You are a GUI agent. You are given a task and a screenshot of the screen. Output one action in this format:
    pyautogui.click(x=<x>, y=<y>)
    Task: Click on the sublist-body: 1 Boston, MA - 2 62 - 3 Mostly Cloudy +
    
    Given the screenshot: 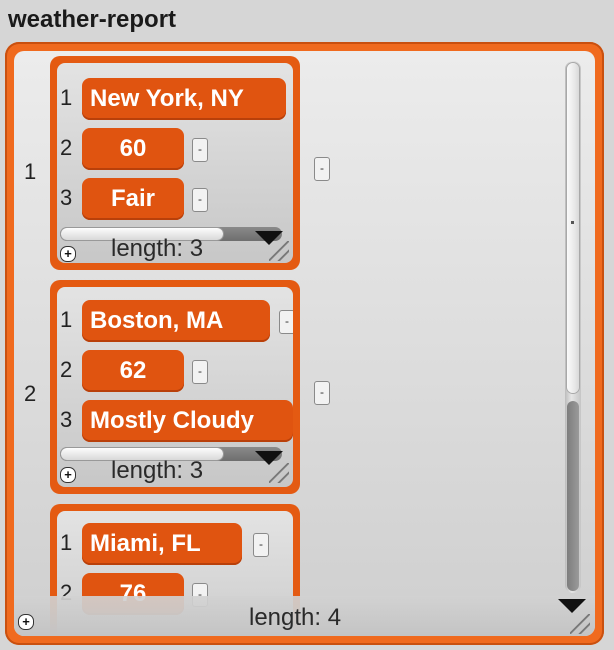 What is the action you would take?
    pyautogui.click(x=175, y=387)
    